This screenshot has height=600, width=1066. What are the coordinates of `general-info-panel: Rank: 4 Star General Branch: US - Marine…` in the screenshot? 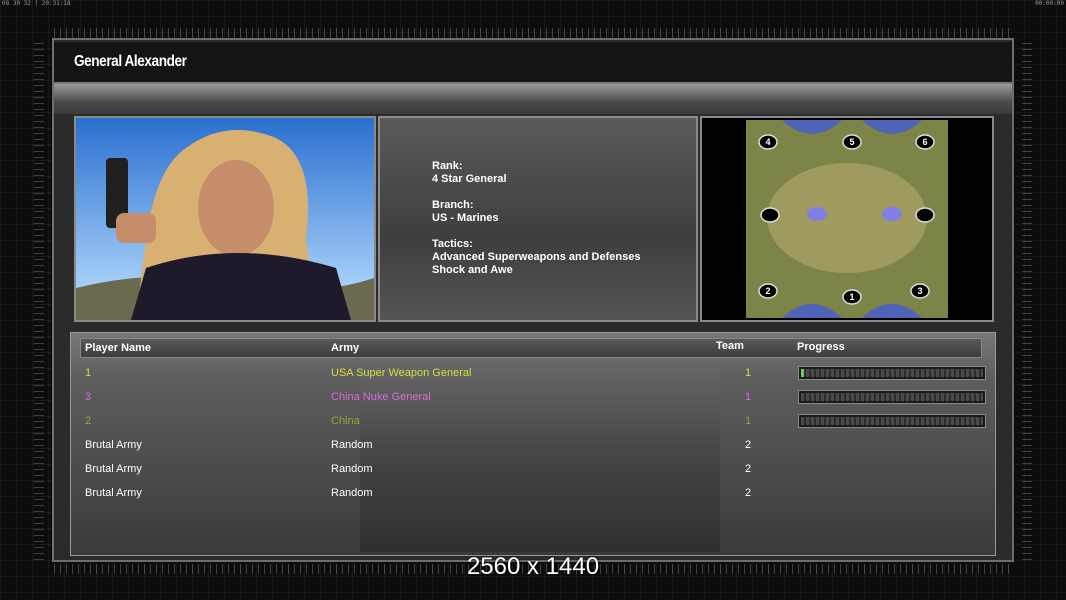 It's located at (538, 219).